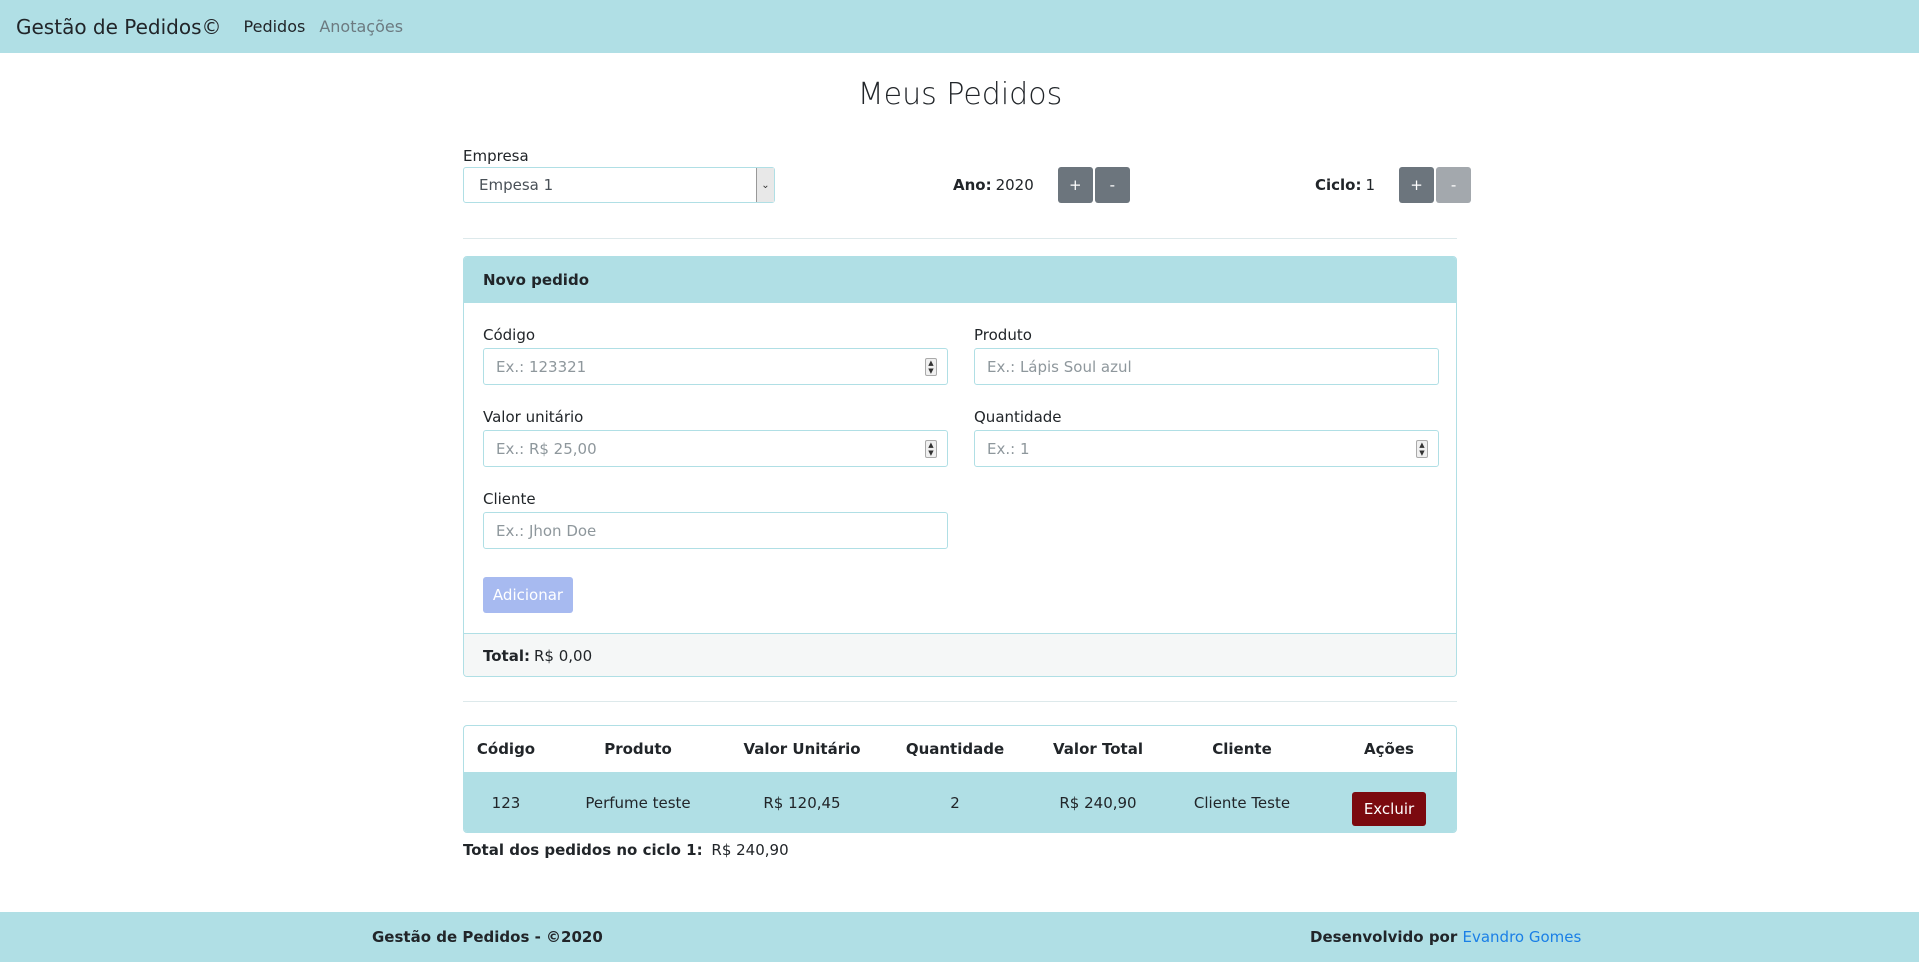 The image size is (1919, 962). What do you see at coordinates (750, 850) in the screenshot?
I see `ciclo-total-value: R$ 240,90` at bounding box center [750, 850].